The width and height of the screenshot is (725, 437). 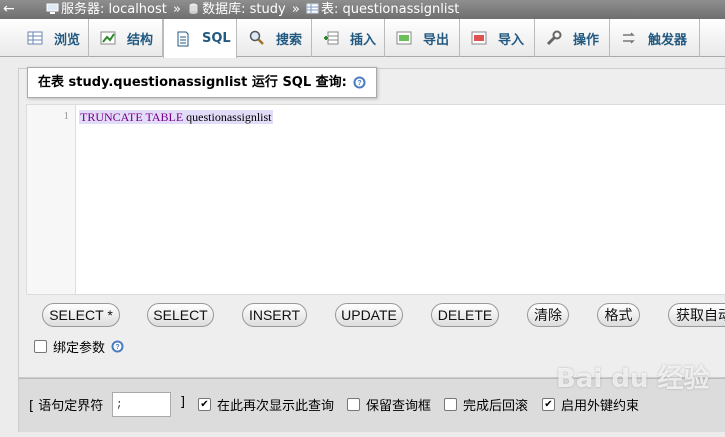 I want to click on bind-parameters-label: 绑定参数, so click(x=79, y=348).